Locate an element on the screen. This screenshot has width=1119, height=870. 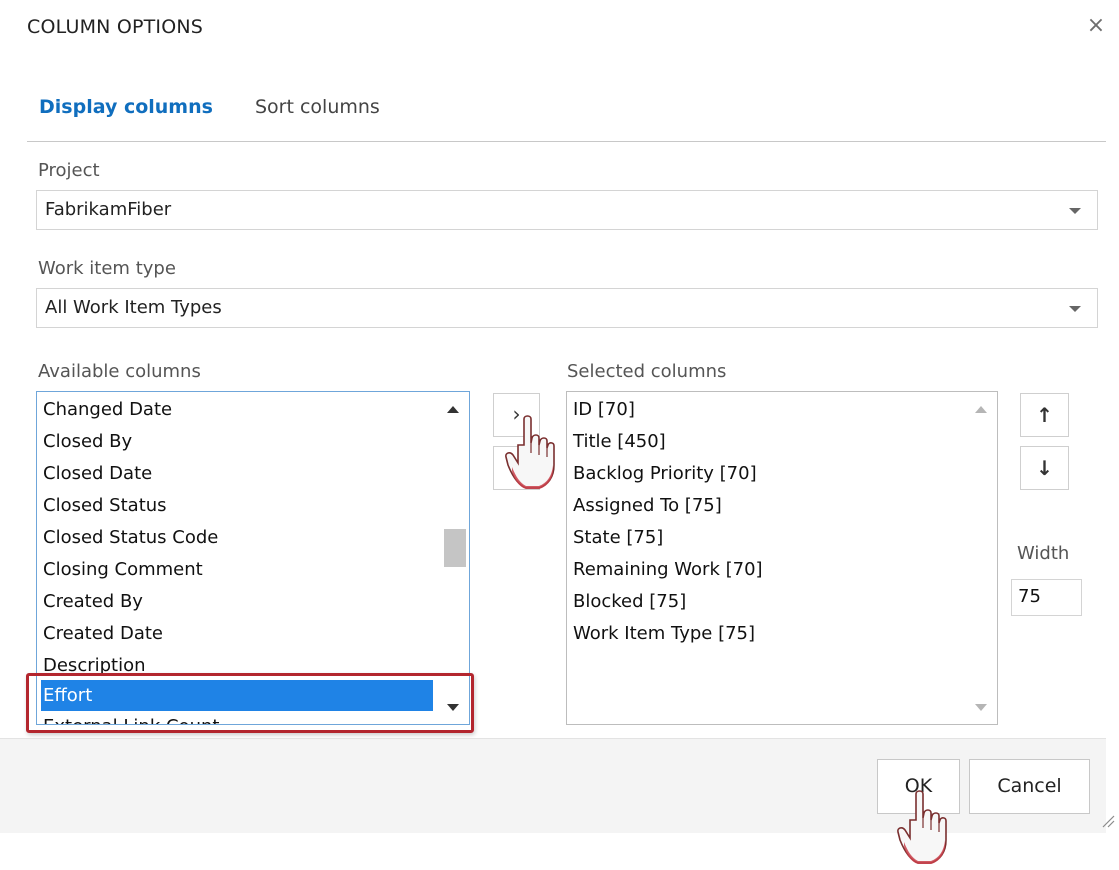
available-columns-label: Available columns is located at coordinates (119, 371).